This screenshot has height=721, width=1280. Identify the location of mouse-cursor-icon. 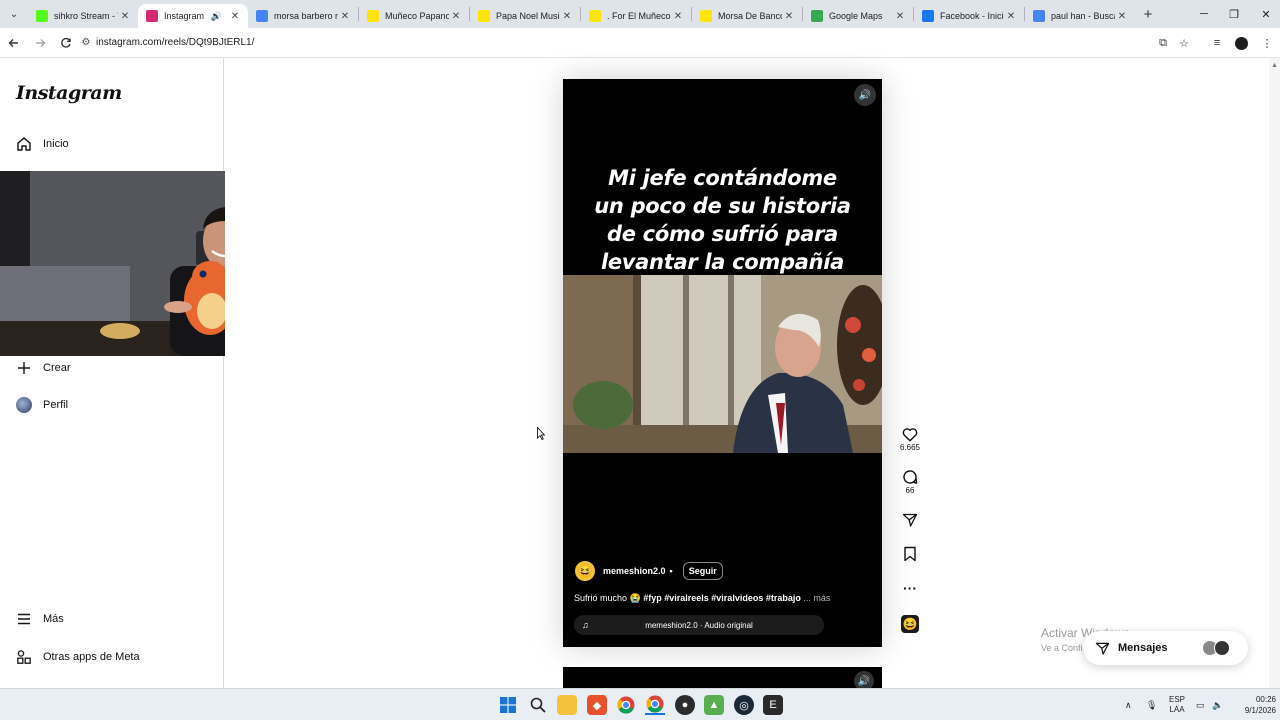
(541, 433).